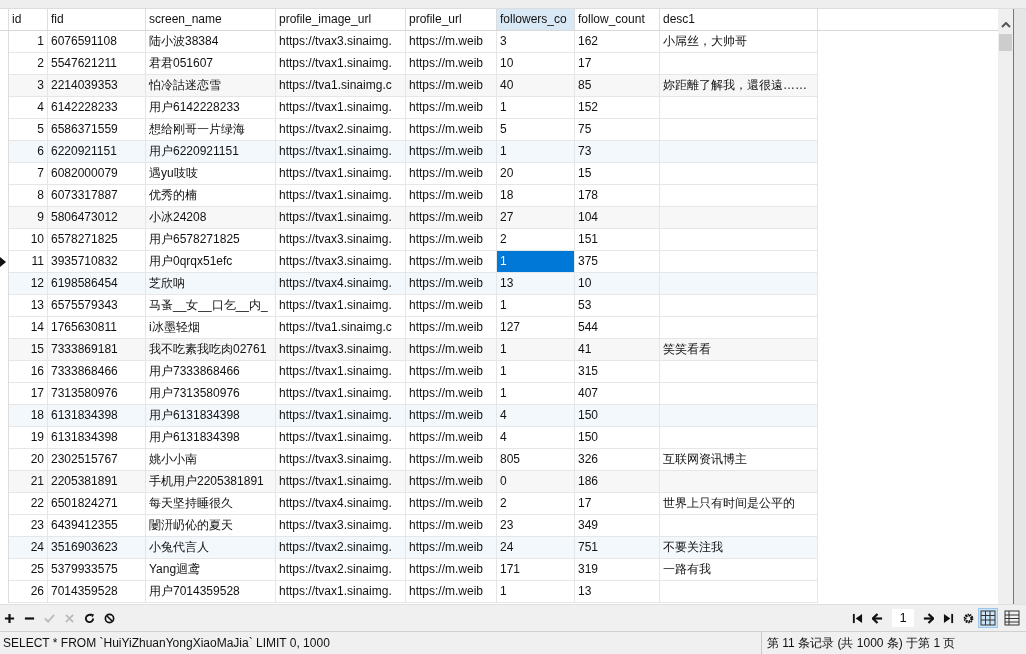  Describe the element at coordinates (211, 372) in the screenshot. I see `table-cell: 用户7333868466` at that location.